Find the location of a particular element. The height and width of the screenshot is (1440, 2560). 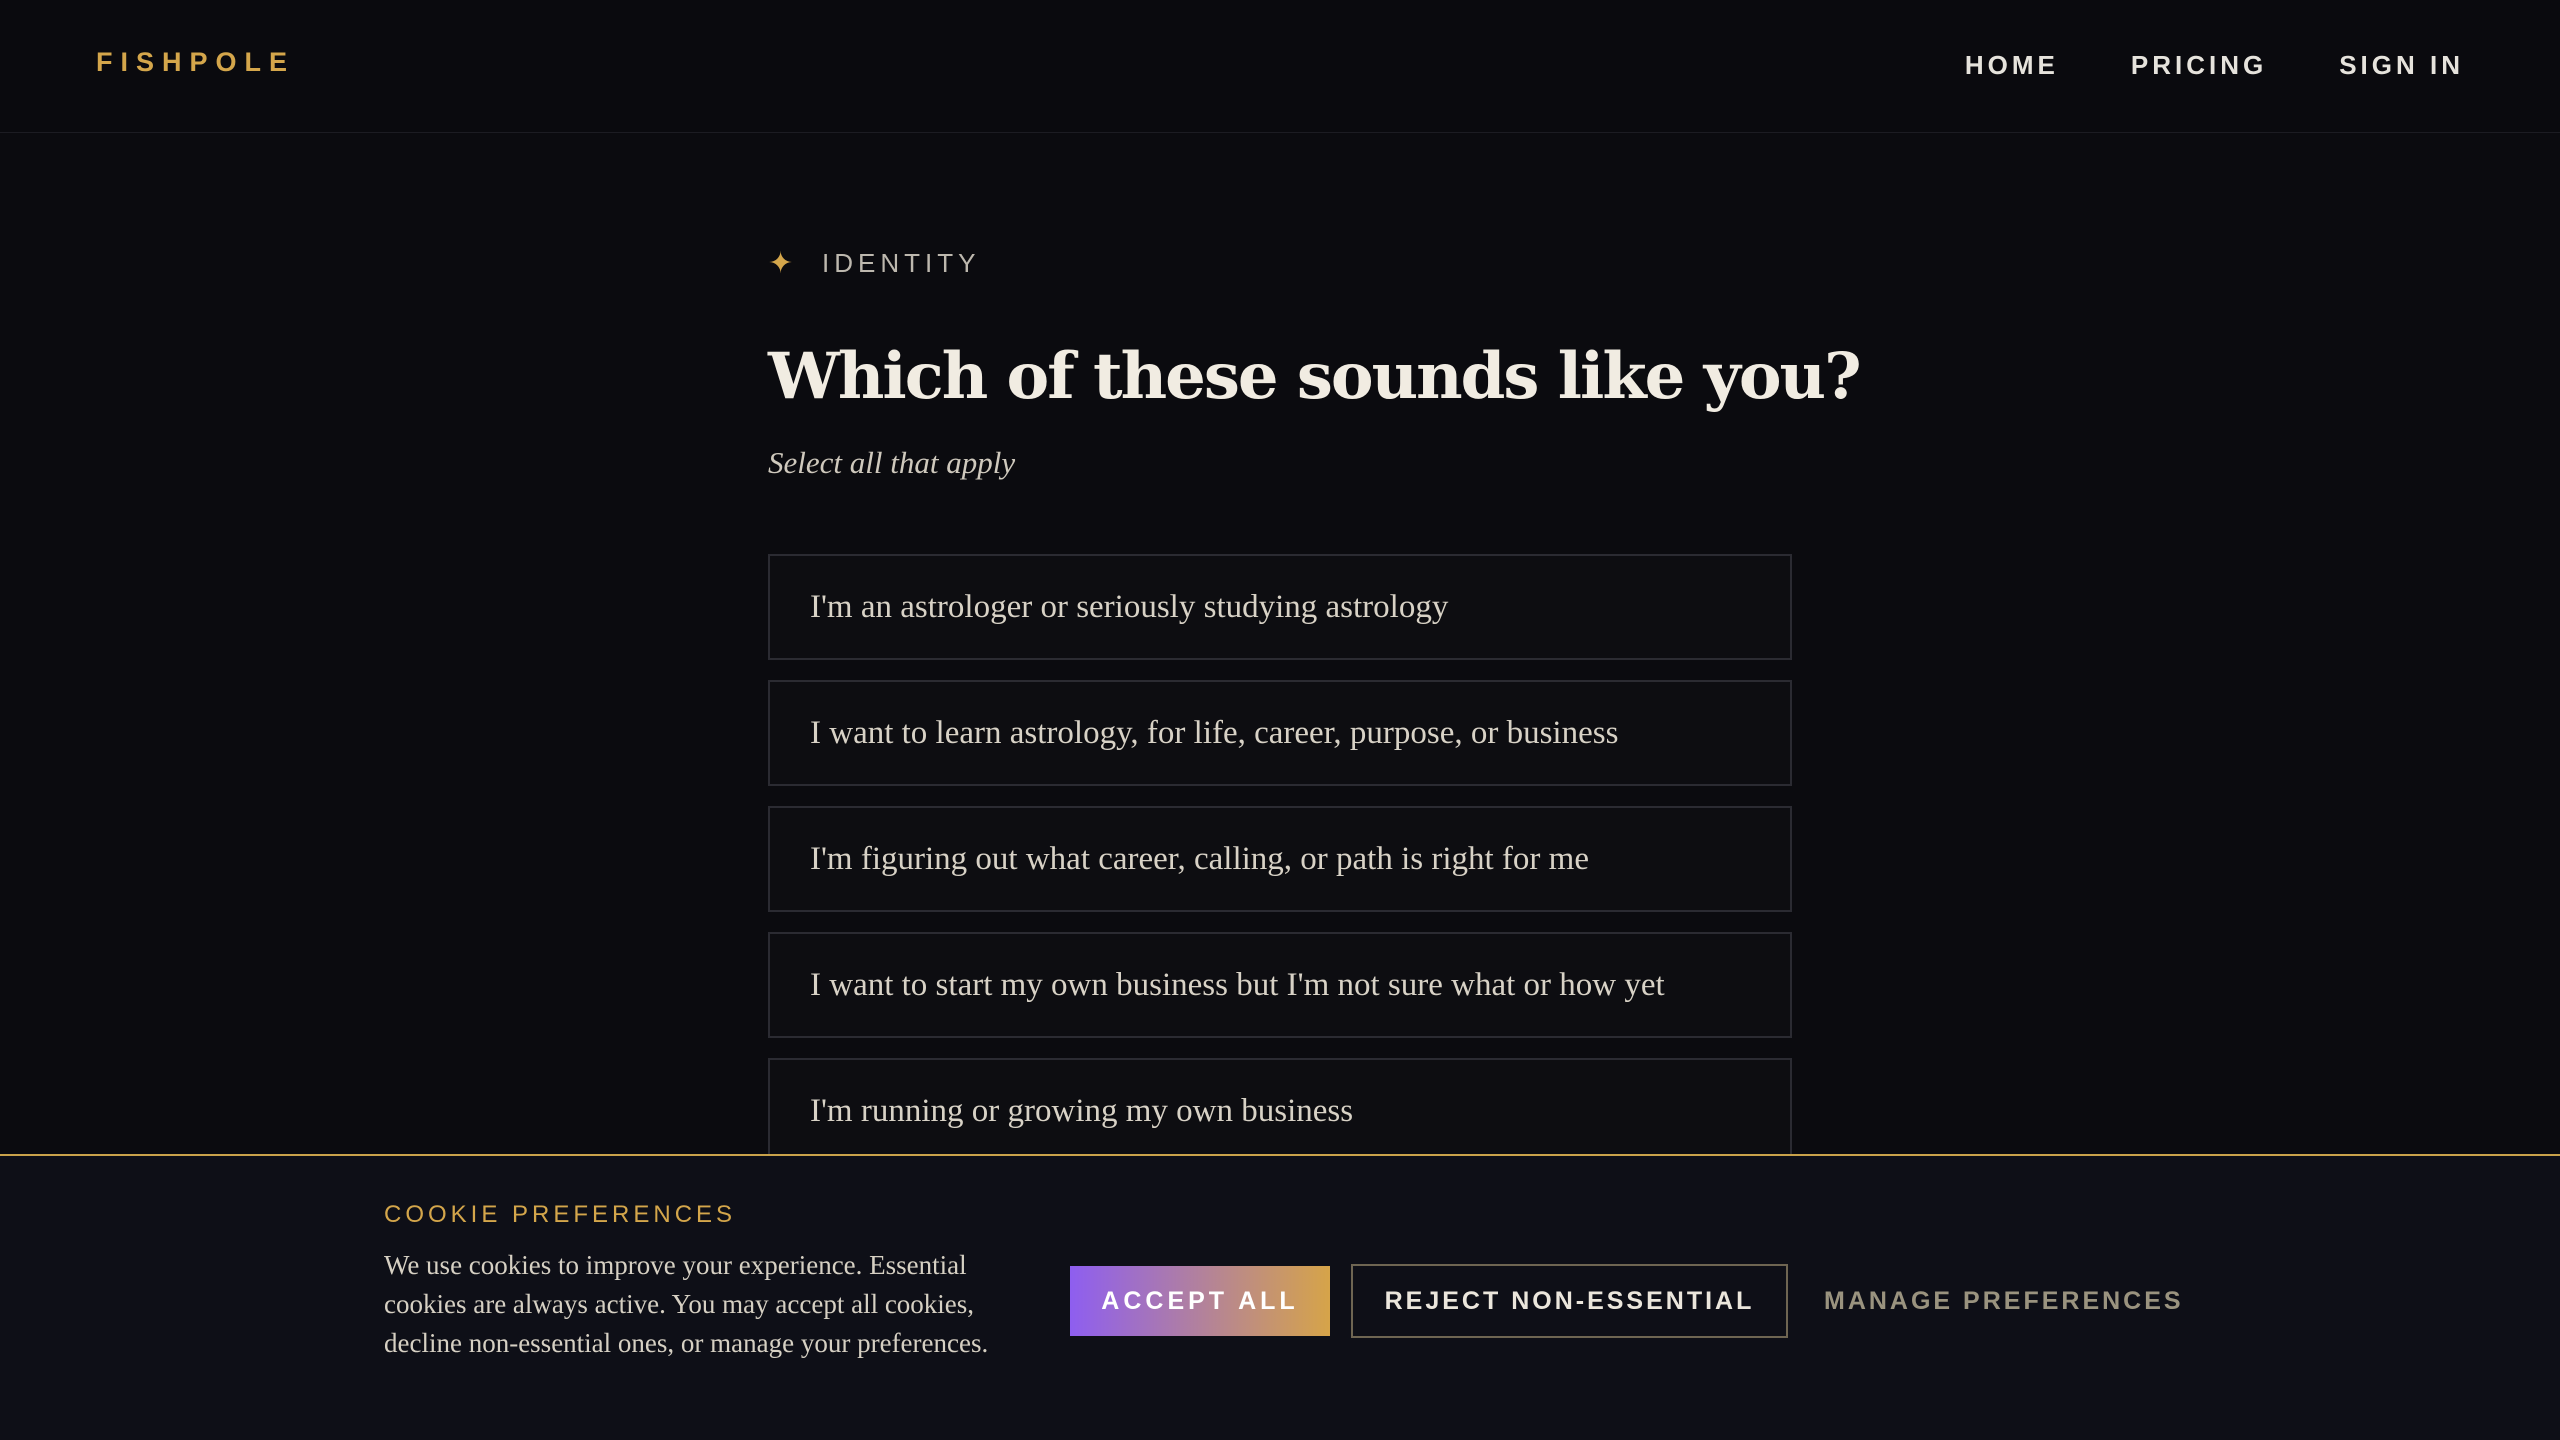

top-navigation-bar: FISHPOLE HOME PRICING SIGN IN is located at coordinates (1280, 66).